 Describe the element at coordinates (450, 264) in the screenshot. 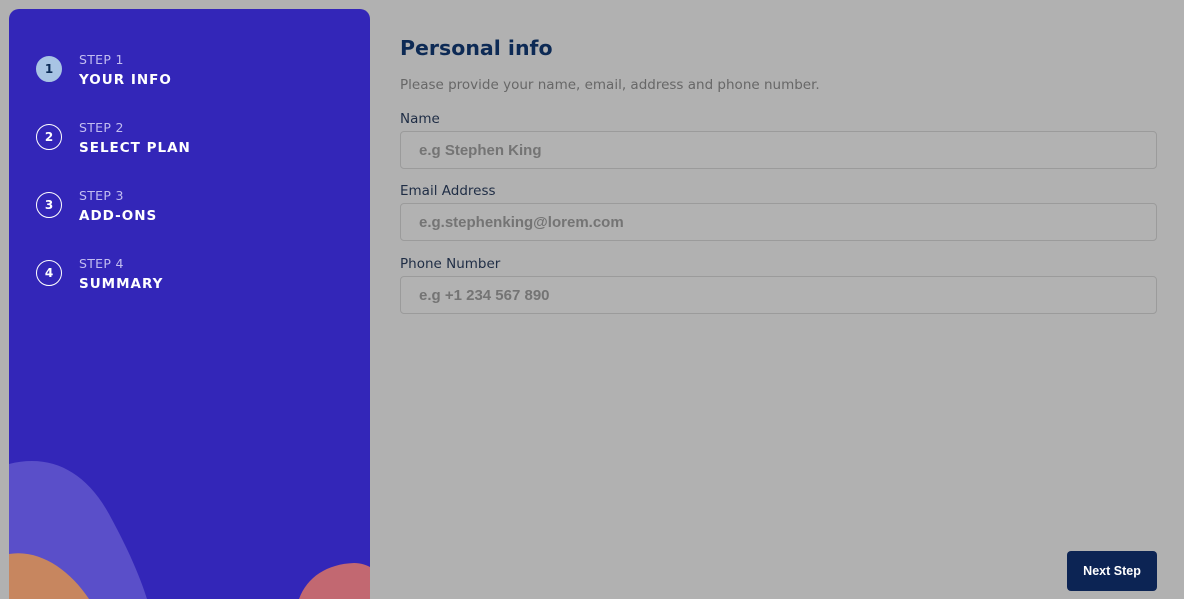

I see `phone-label: Phone Number` at that location.